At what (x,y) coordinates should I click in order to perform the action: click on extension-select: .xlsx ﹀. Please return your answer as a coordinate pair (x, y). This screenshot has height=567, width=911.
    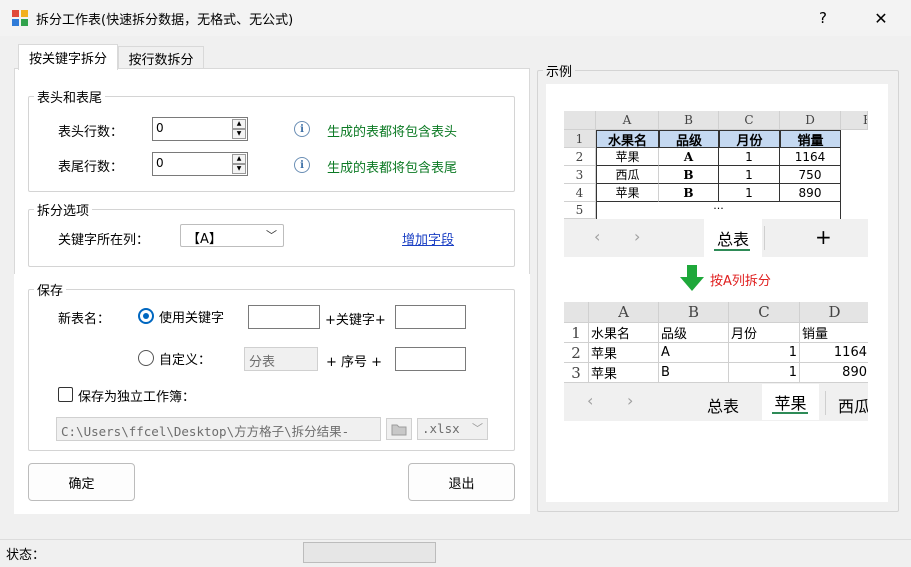
    Looking at the image, I should click on (452, 429).